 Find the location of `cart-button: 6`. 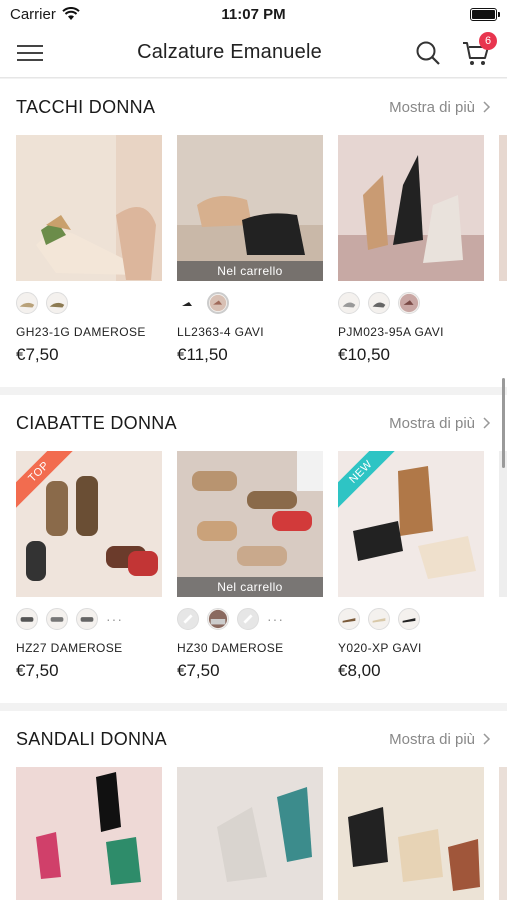

cart-button: 6 is located at coordinates (479, 49).